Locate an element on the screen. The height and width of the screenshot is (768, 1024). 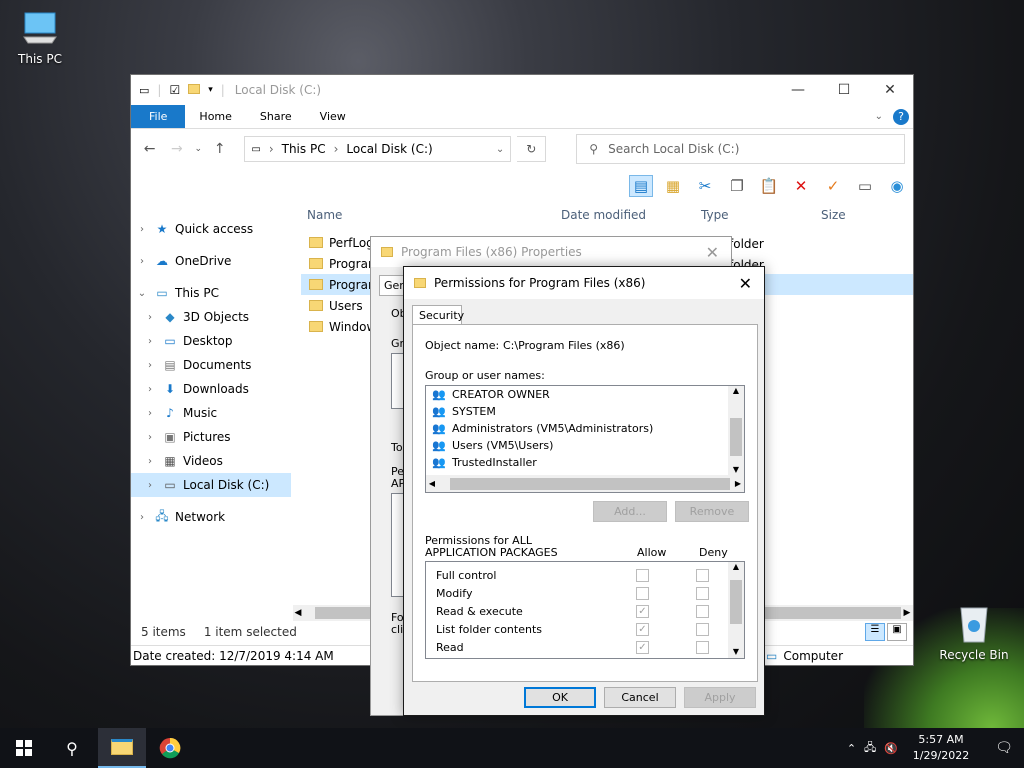
perm-vertical-scrollbar: ▲ ▼ is located at coordinates (736, 610).